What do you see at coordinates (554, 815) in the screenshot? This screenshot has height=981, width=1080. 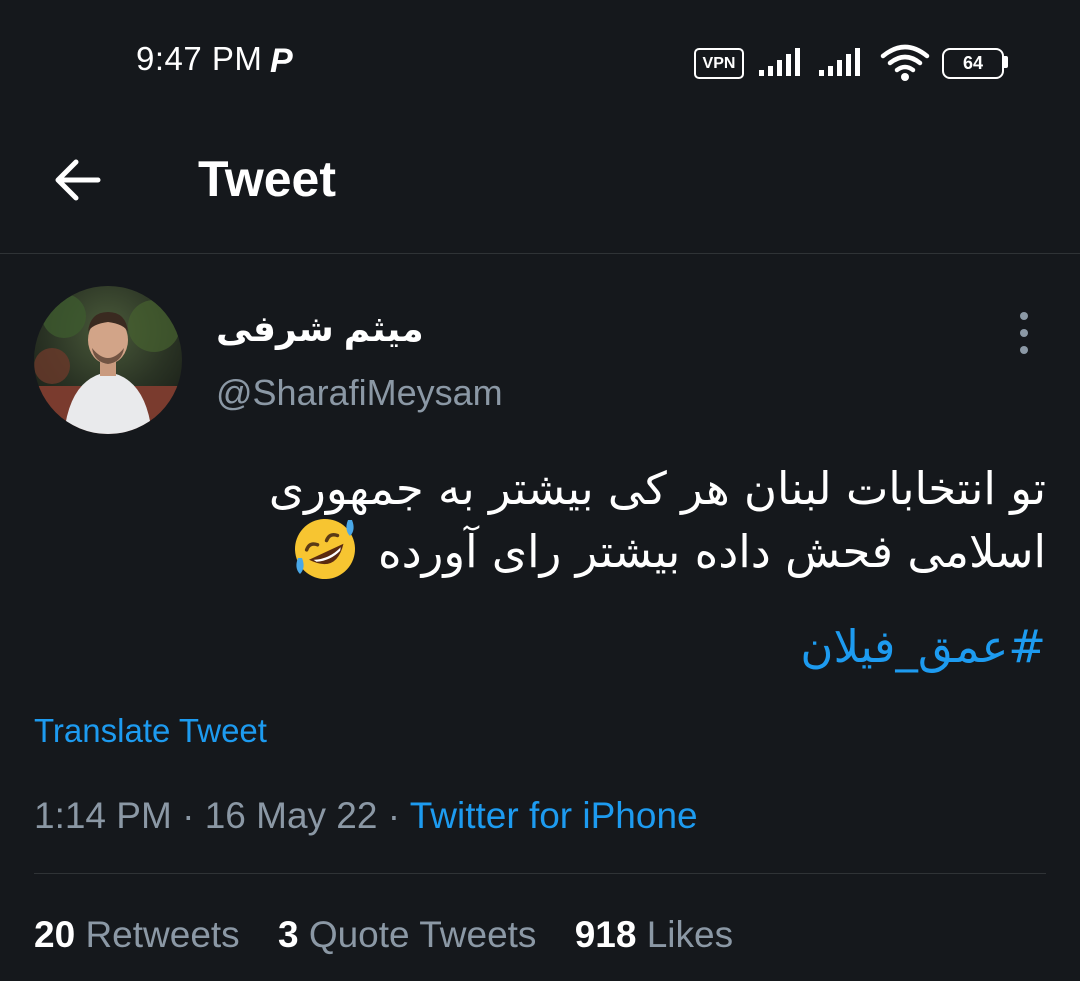 I see `tweet-source-link: Twitter for iPhone` at bounding box center [554, 815].